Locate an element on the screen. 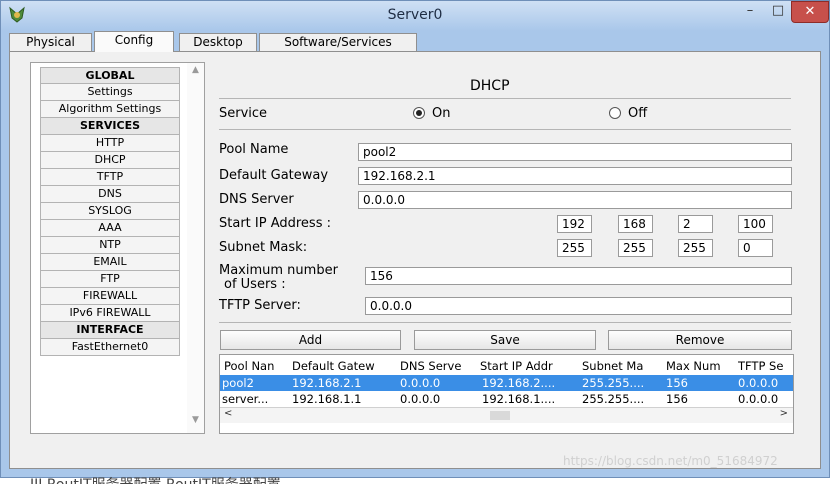  sidebar-scrollbar: ▲ ▼ is located at coordinates (195, 248).